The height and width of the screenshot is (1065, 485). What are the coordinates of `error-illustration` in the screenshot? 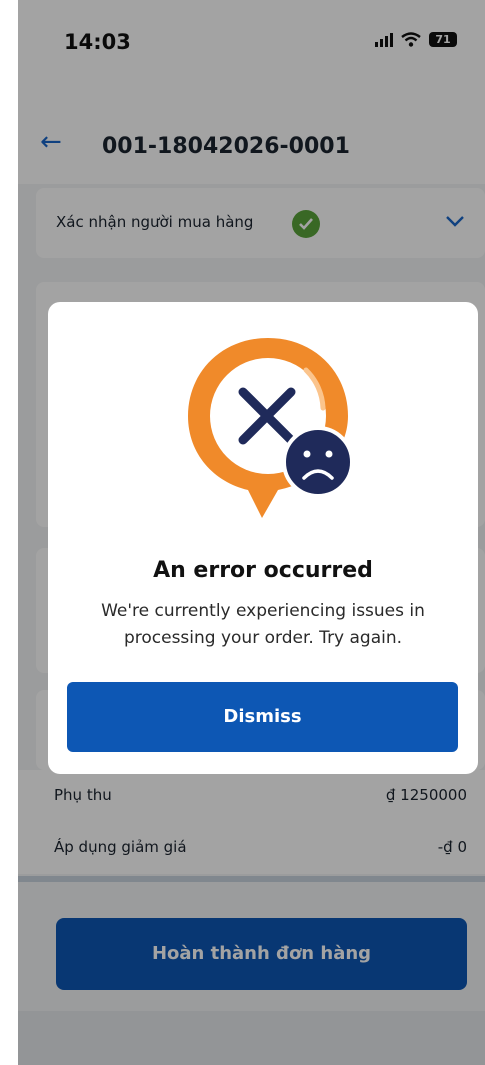 It's located at (271, 428).